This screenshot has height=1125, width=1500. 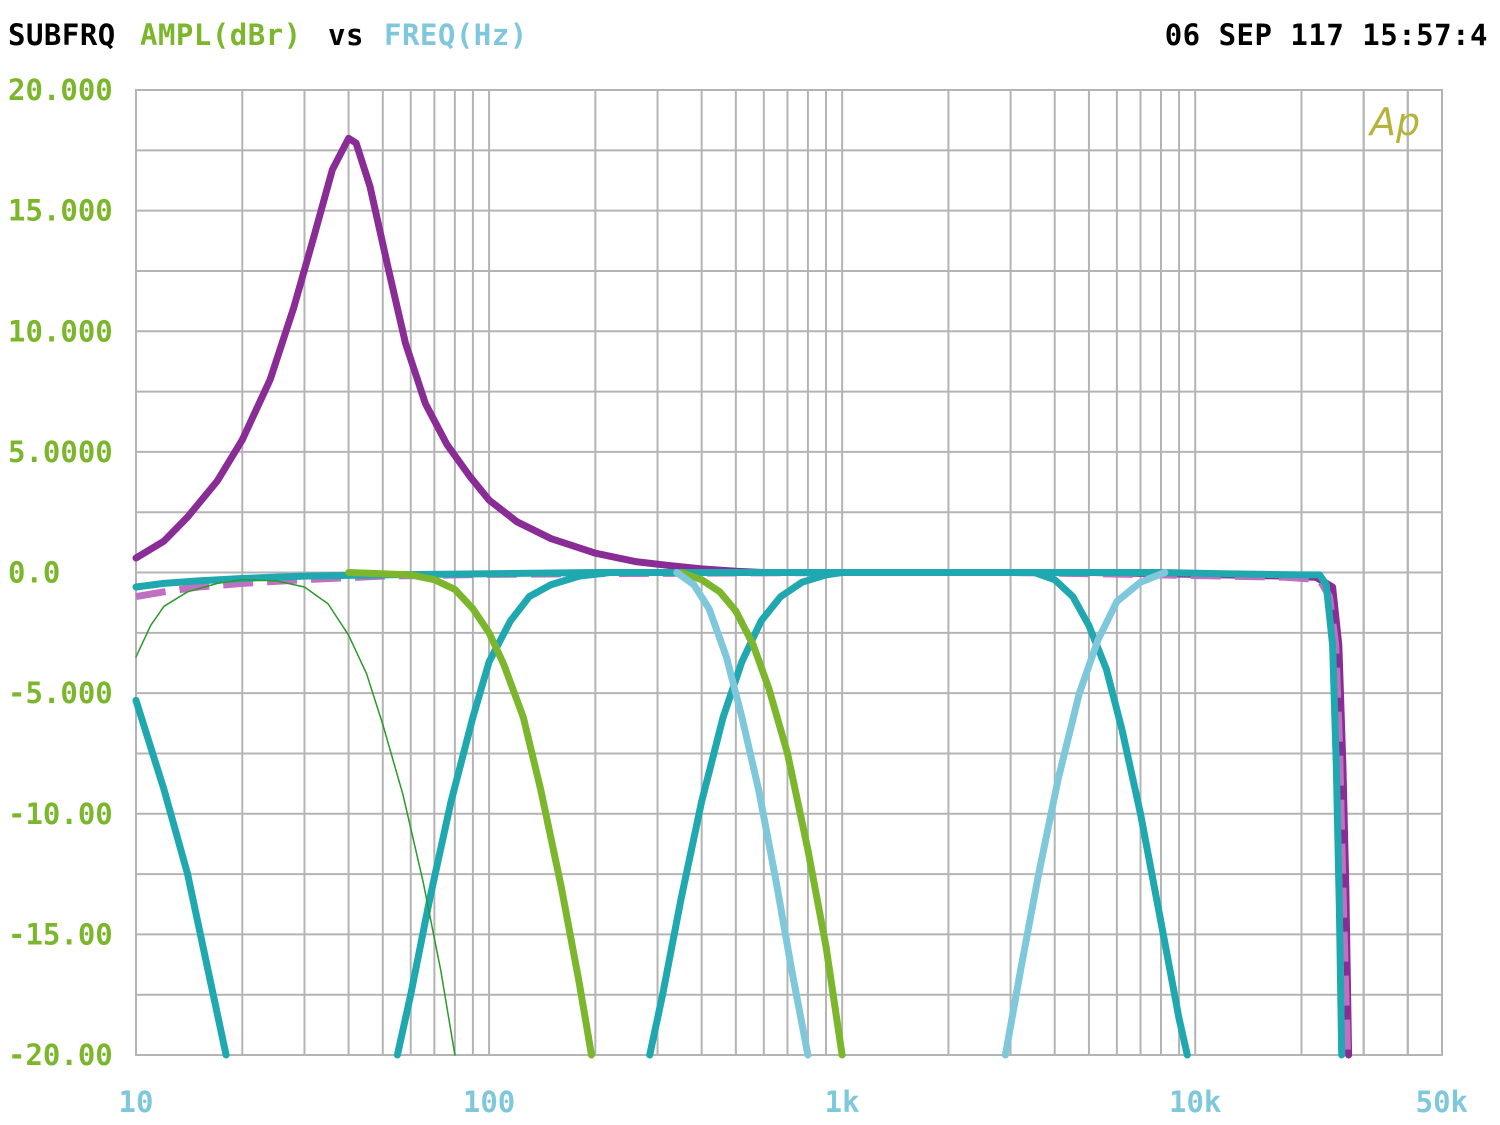 What do you see at coordinates (34, 573) in the screenshot?
I see `y-tick-label: 0.0` at bounding box center [34, 573].